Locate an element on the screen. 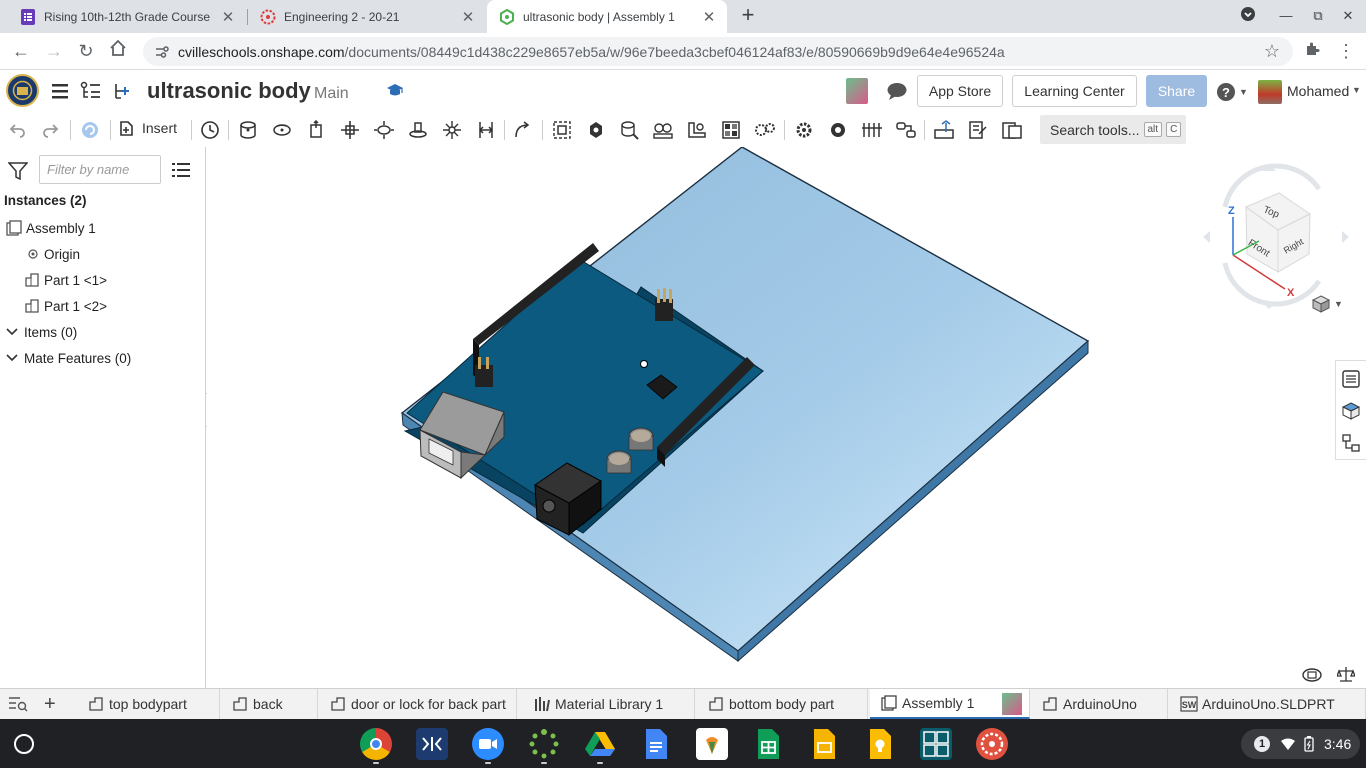 The height and width of the screenshot is (768, 1366). tab-manager-icon is located at coordinates (18, 705).